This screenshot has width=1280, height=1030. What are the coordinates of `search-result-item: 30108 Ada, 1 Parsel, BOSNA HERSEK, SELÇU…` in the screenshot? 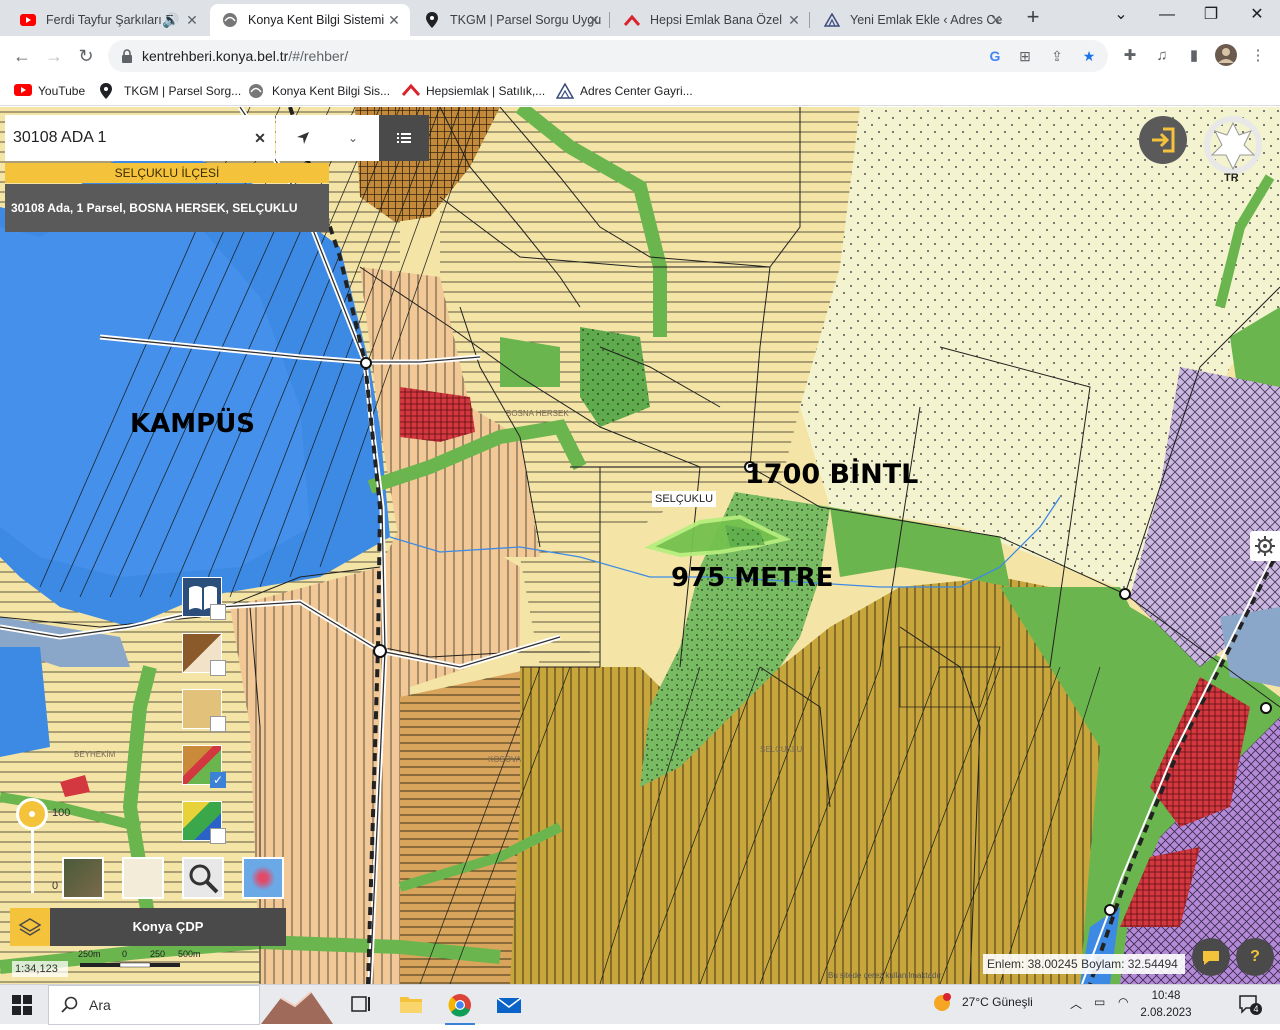 It's located at (167, 208).